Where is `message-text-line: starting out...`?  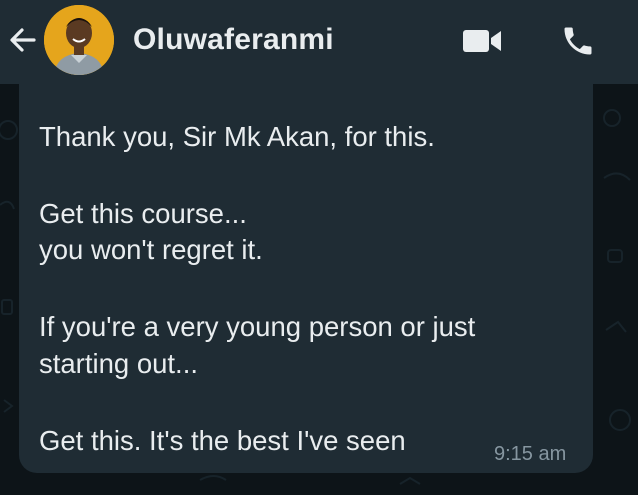 message-text-line: starting out... is located at coordinates (118, 363).